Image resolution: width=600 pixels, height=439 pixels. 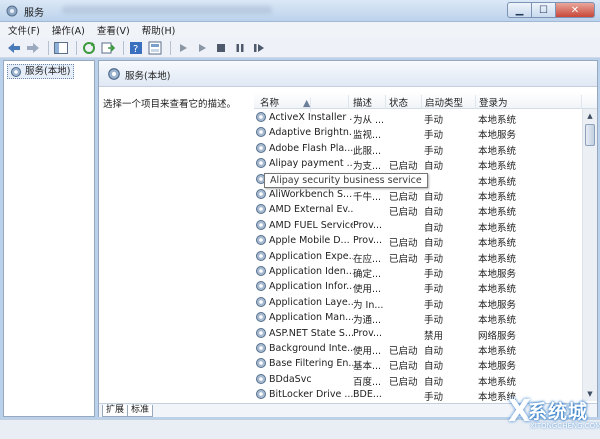 What do you see at coordinates (417, 349) in the screenshot?
I see `table-row: Background Inte... 使用... 已启动 自动 本地系统` at bounding box center [417, 349].